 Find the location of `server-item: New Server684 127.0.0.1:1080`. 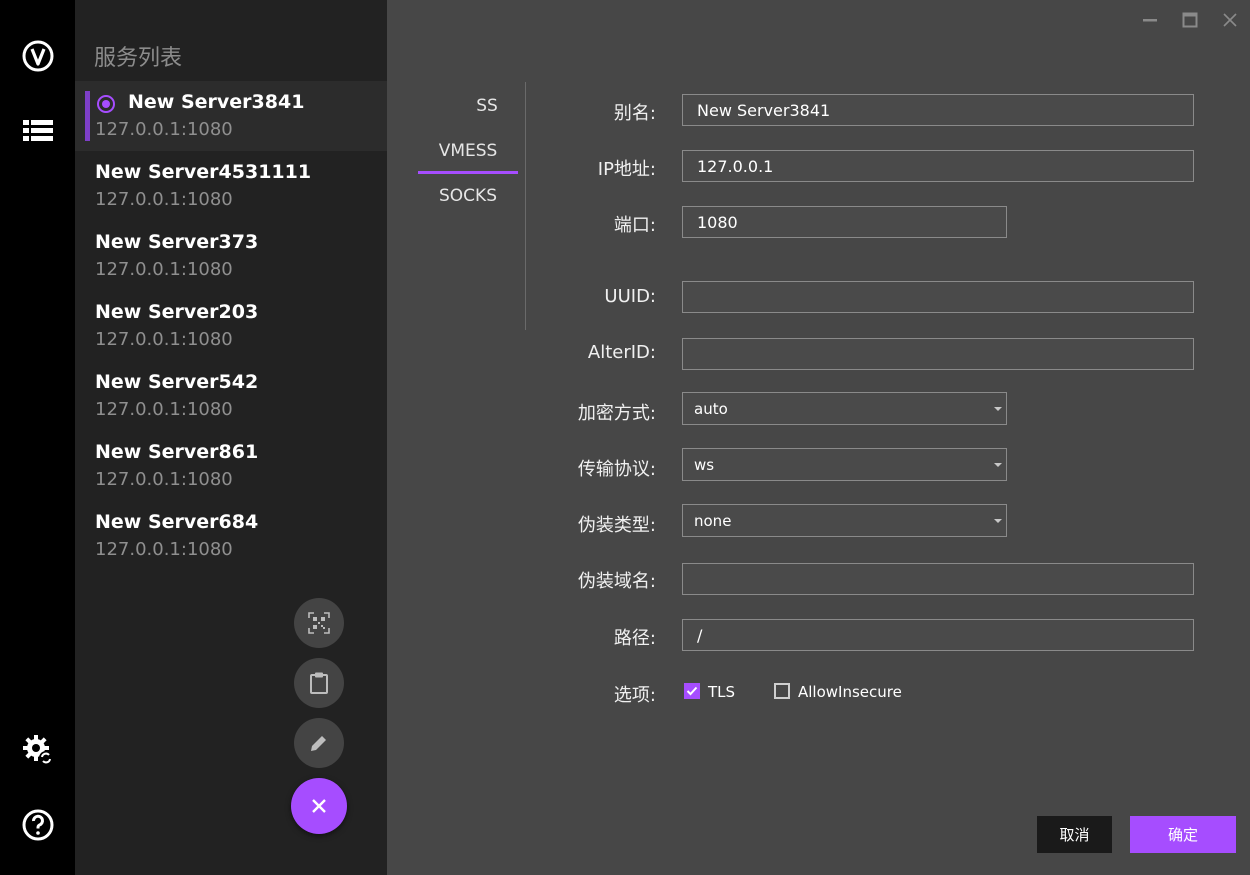

server-item: New Server684 127.0.0.1:1080 is located at coordinates (231, 536).